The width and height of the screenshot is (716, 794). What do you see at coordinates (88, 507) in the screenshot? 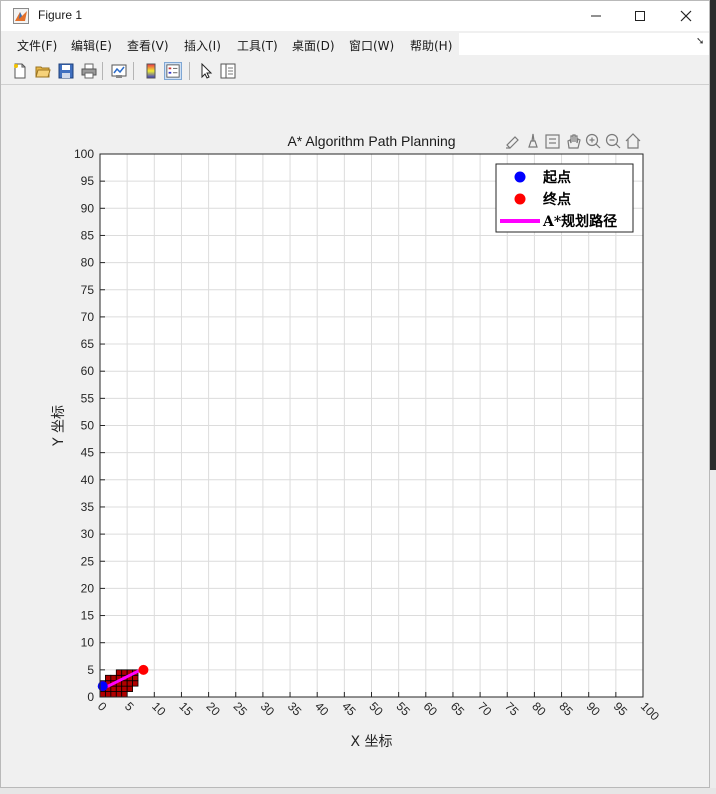
I see `y-tick-label: 35` at bounding box center [88, 507].